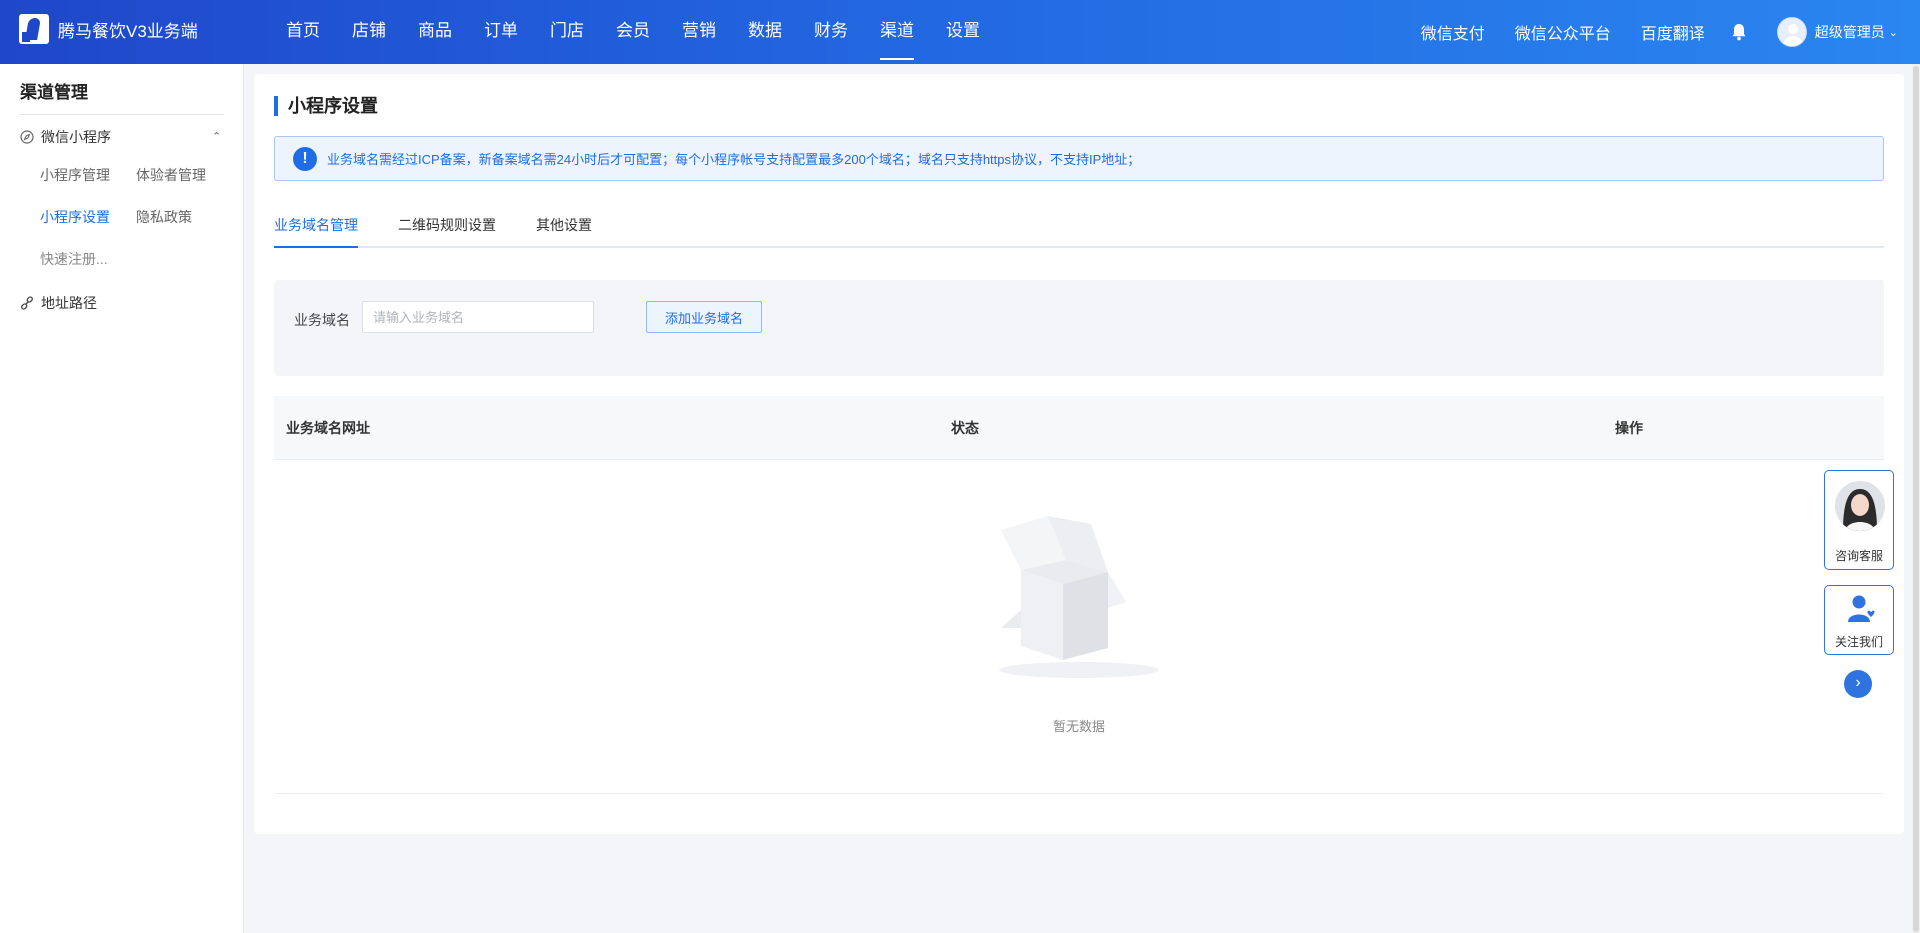 The width and height of the screenshot is (1920, 933). What do you see at coordinates (1629, 428) in the screenshot?
I see `column-actions: 操作` at bounding box center [1629, 428].